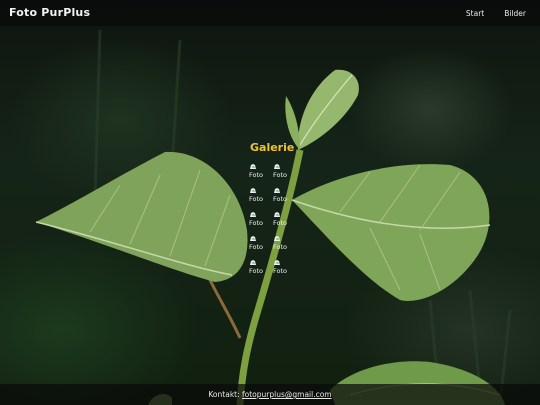  What do you see at coordinates (224, 394) in the screenshot?
I see `contact-label: Kontakt:` at bounding box center [224, 394].